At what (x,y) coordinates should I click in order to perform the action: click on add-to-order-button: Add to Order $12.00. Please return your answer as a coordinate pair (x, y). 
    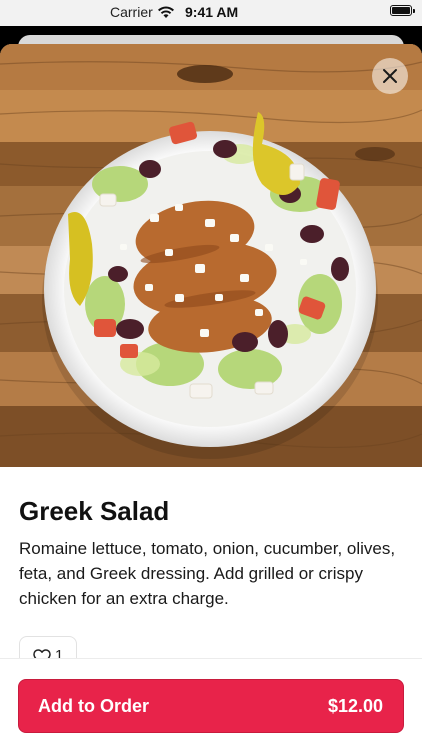
    Looking at the image, I should click on (211, 706).